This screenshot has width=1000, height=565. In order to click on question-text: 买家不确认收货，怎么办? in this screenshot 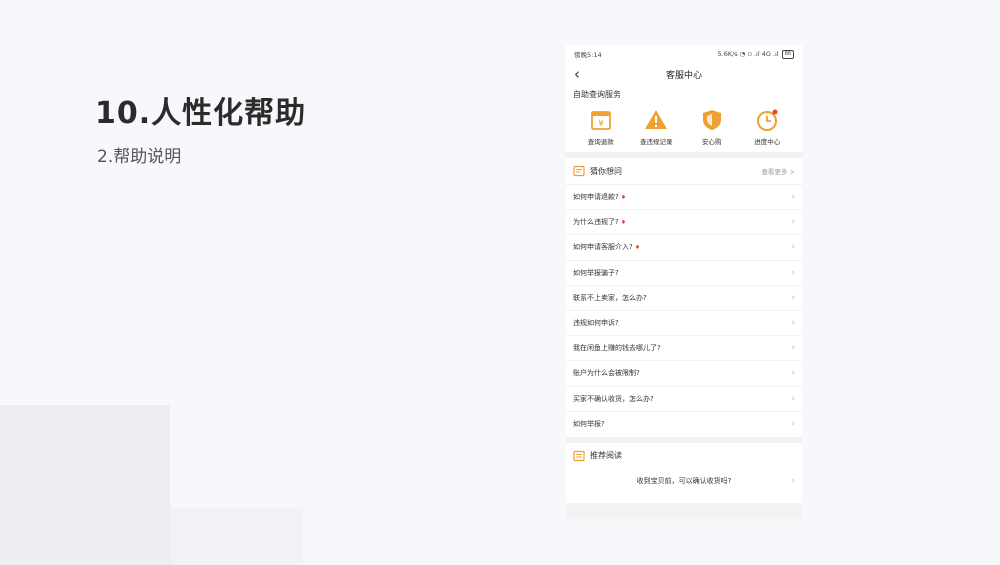, I will do `click(613, 398)`.